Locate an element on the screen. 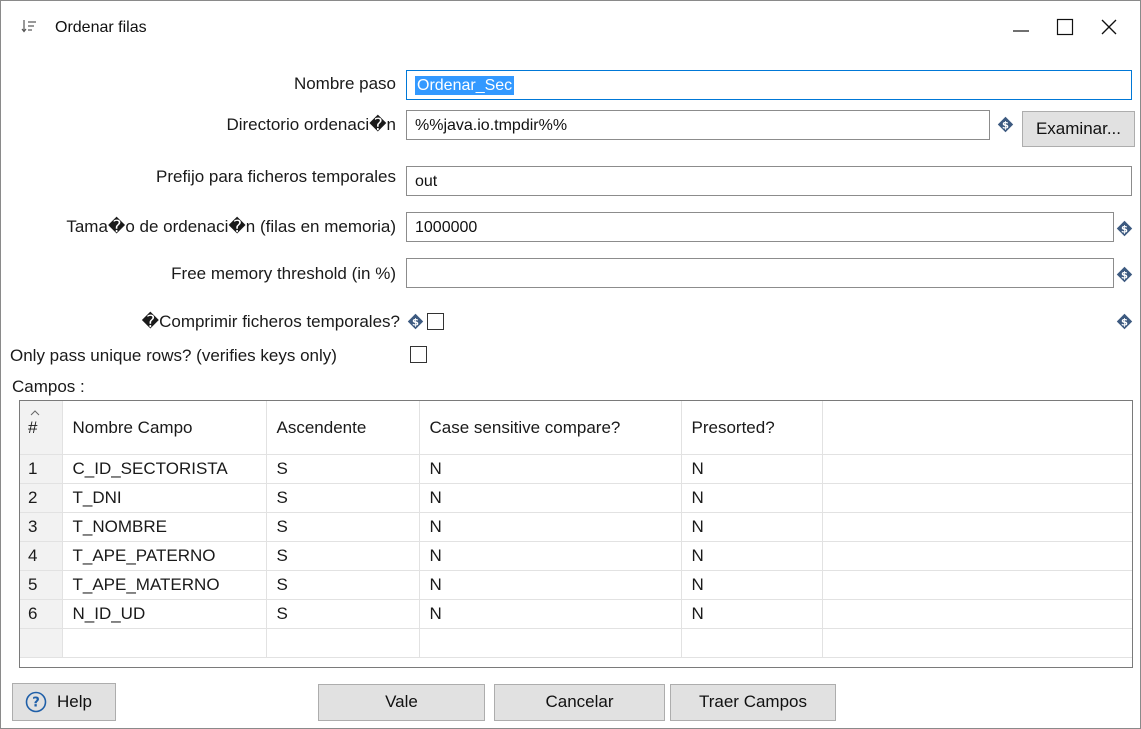  cancel-button: Cancelar is located at coordinates (579, 702).